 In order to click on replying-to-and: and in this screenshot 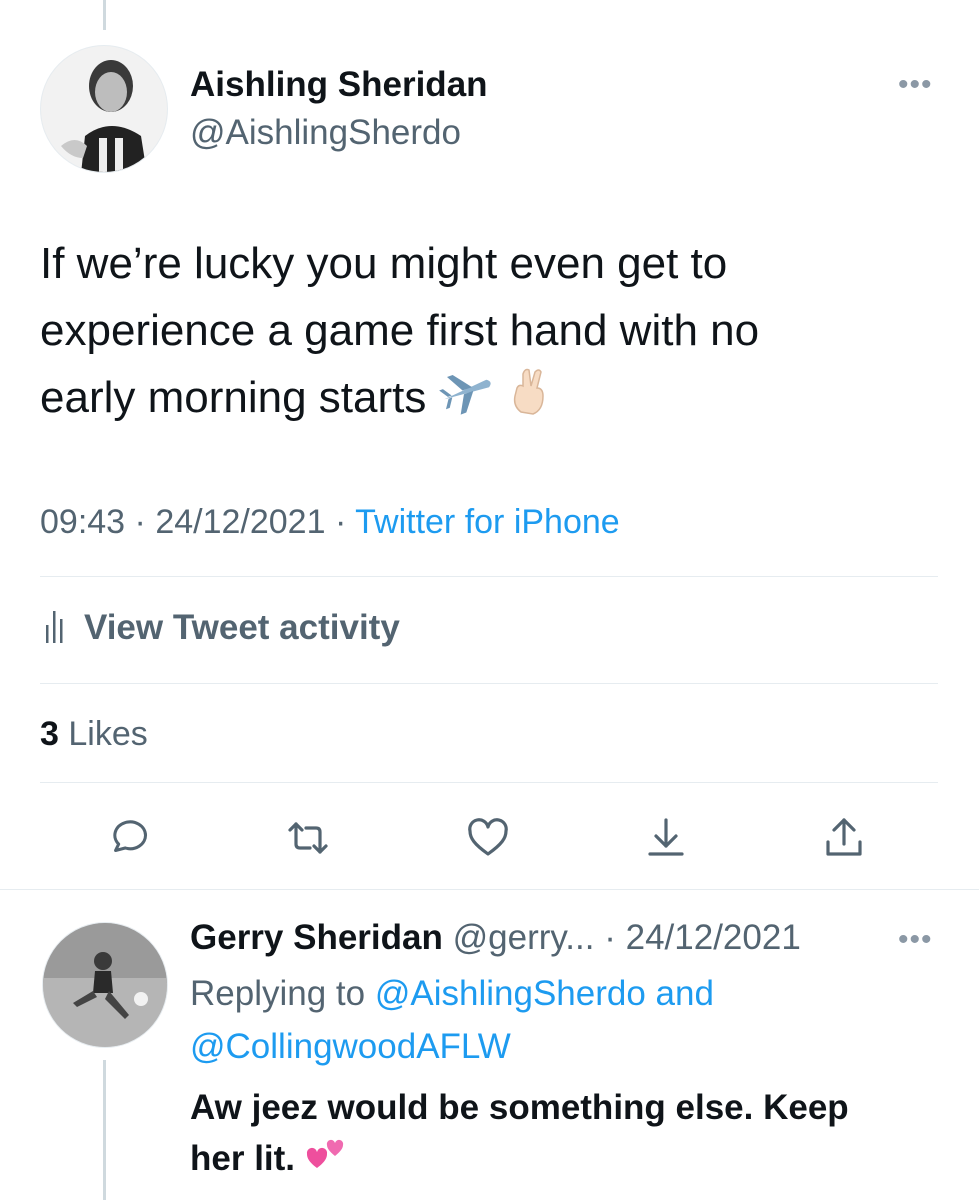, I will do `click(684, 993)`.